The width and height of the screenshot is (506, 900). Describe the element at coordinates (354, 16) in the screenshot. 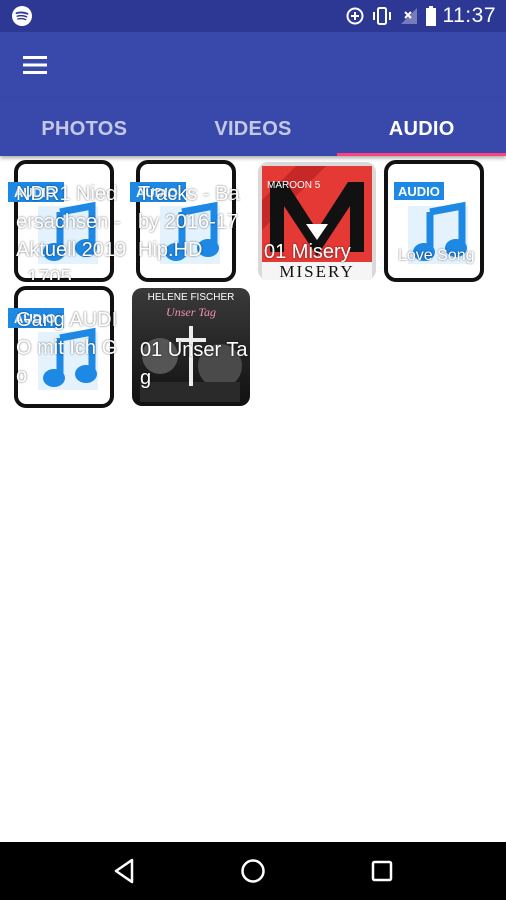

I see `data-saver-icon` at that location.